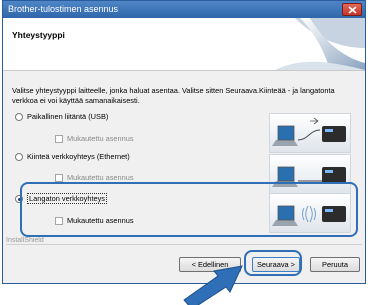 Image resolution: width=368 pixels, height=305 pixels. What do you see at coordinates (19, 117) in the screenshot?
I see `usb-radio` at bounding box center [19, 117].